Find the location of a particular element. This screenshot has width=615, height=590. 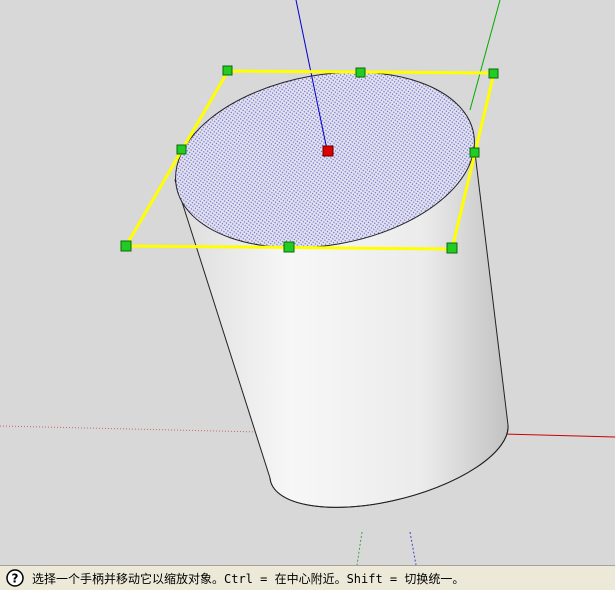

red-axis is located at coordinates (559, 435).